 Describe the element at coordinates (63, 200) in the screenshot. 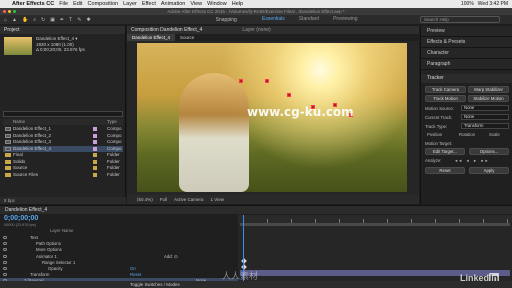

I see `bit-depth: 8 bpc` at that location.